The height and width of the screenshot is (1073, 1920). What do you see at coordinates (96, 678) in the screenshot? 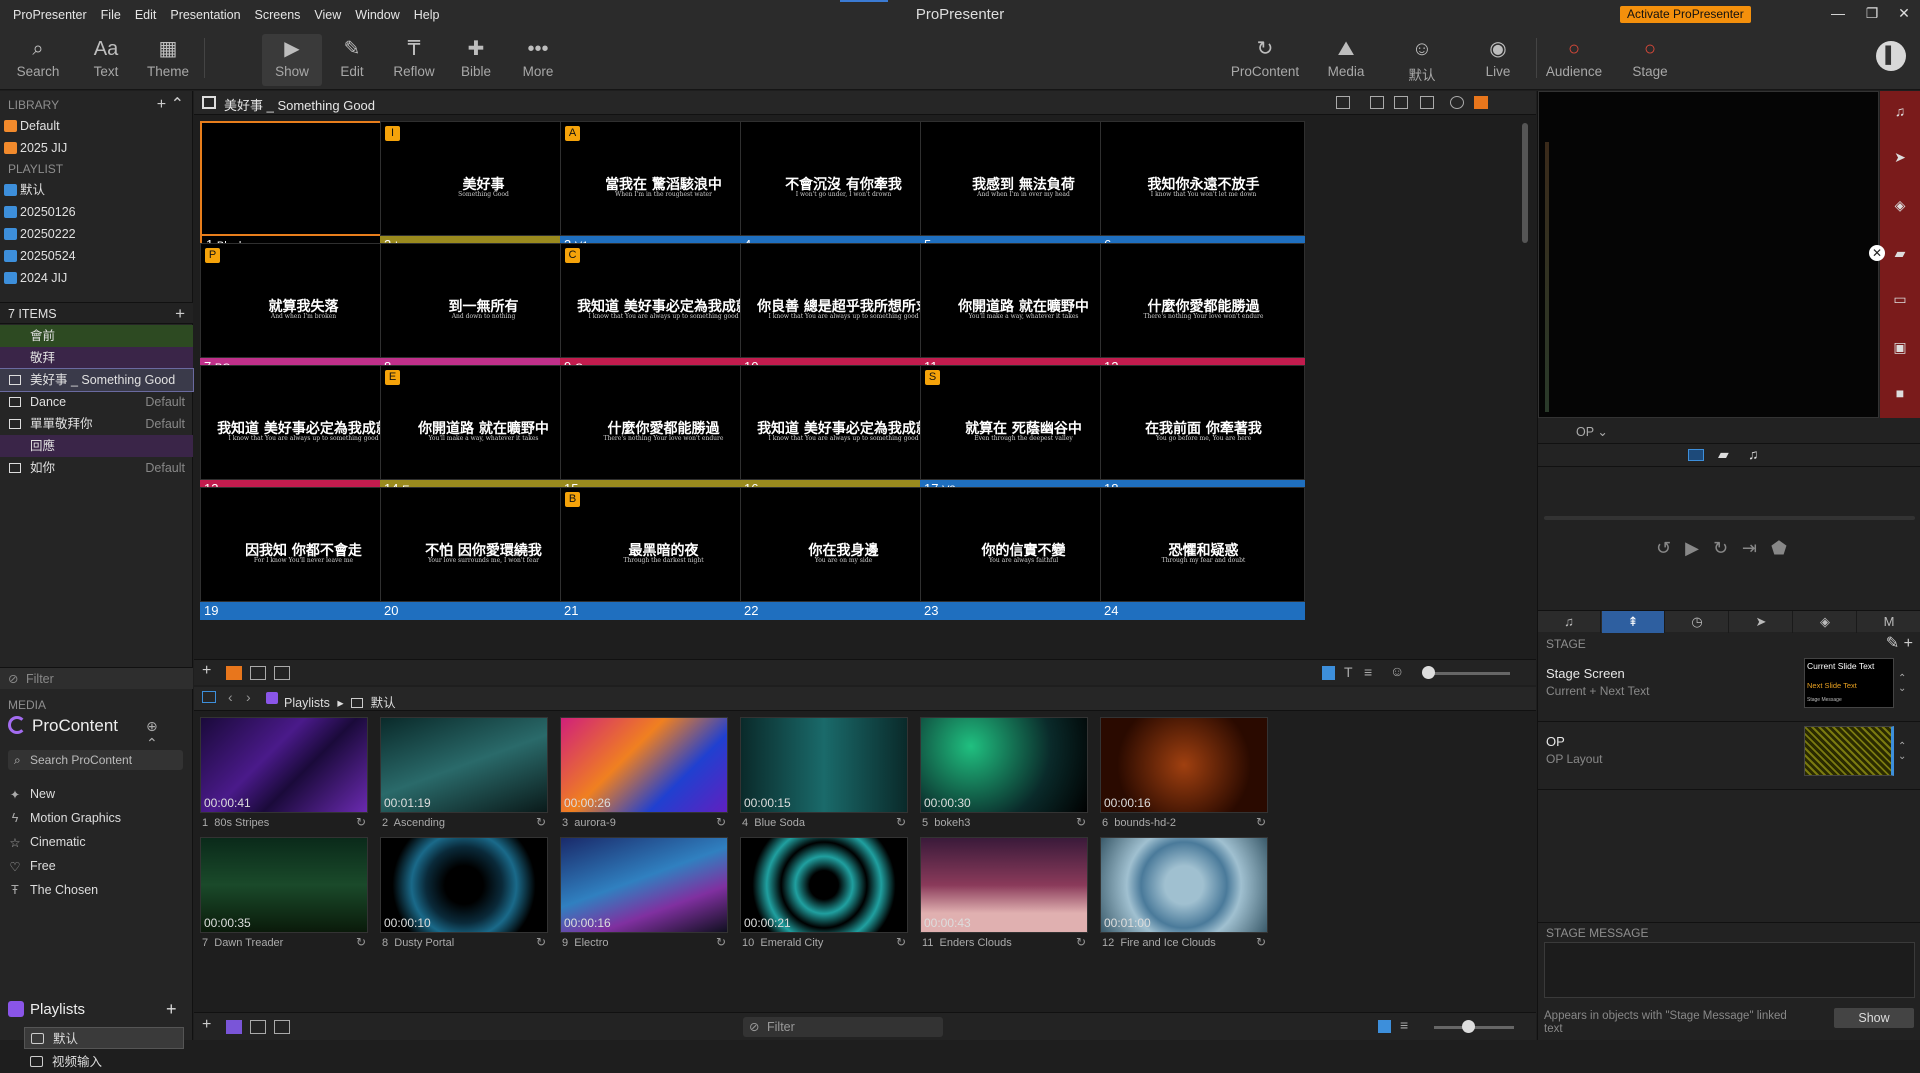
I see `items-filter: ⊘ Filter` at bounding box center [96, 678].